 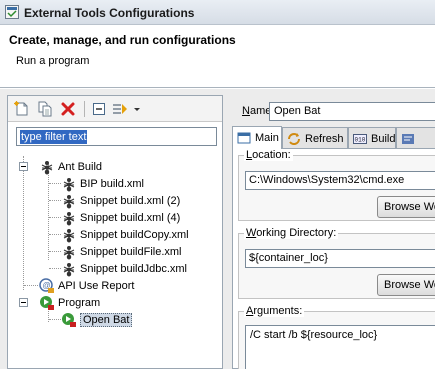 What do you see at coordinates (84, 109) in the screenshot?
I see `toolbar-separator` at bounding box center [84, 109].